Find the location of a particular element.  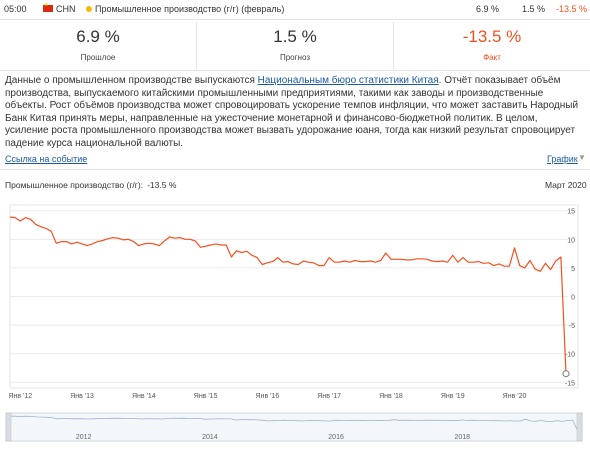

x-tick-label: Янв '16 is located at coordinates (268, 396).